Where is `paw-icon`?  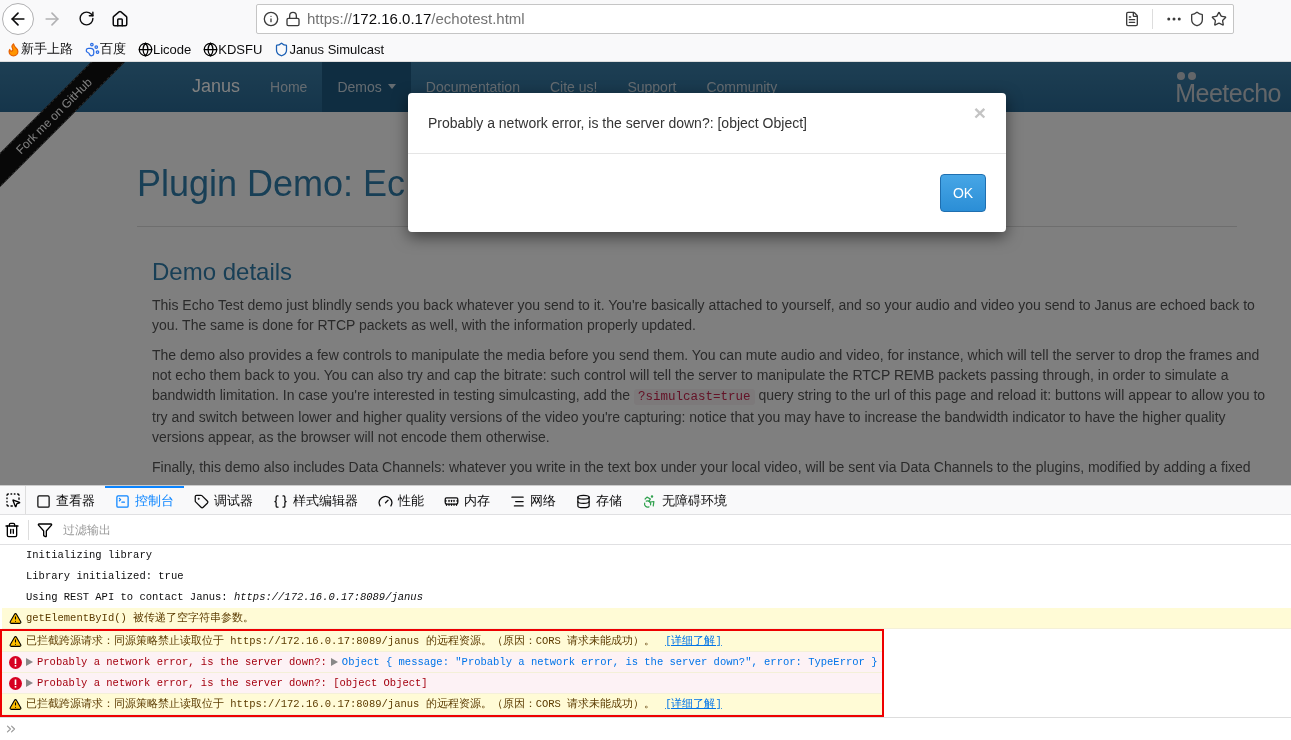
paw-icon is located at coordinates (92, 49).